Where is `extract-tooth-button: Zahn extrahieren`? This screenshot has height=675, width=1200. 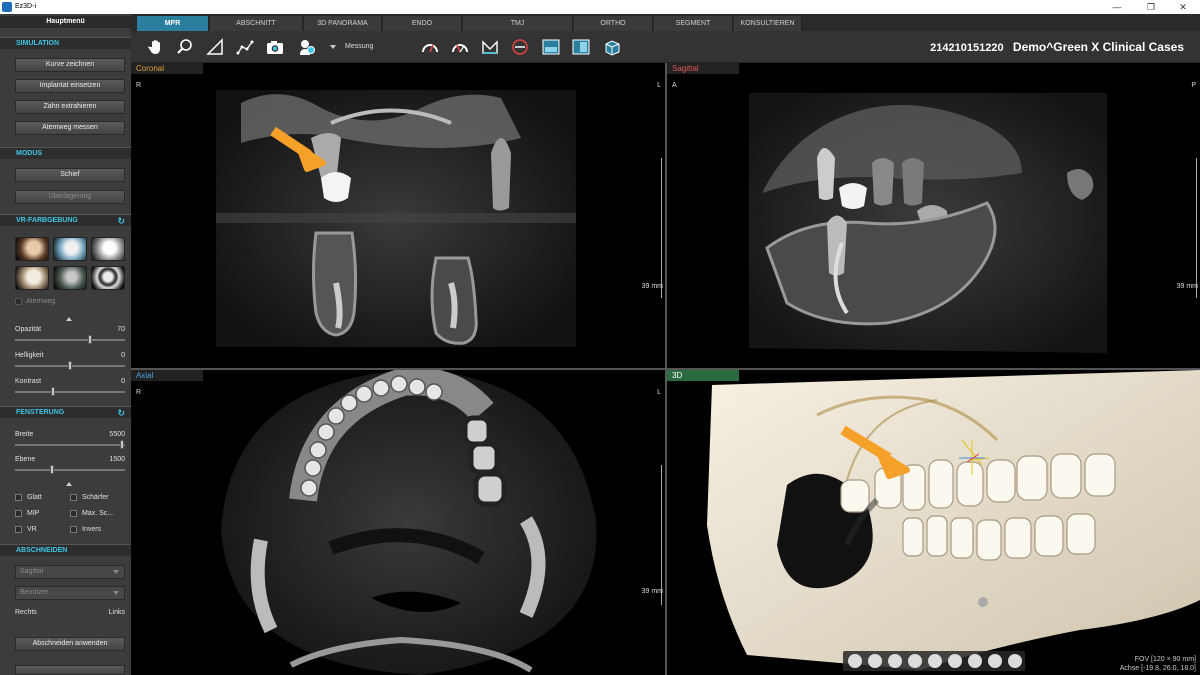 extract-tooth-button: Zahn extrahieren is located at coordinates (70, 107).